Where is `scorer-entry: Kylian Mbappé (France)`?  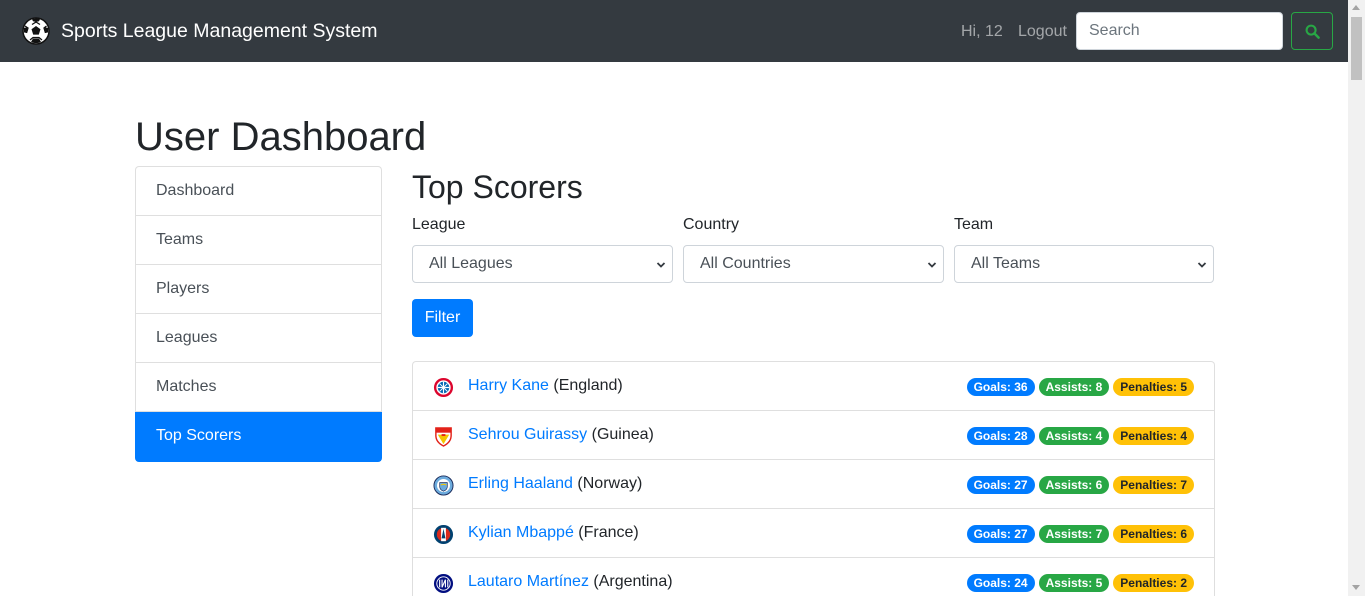 scorer-entry: Kylian Mbappé (France) is located at coordinates (553, 533).